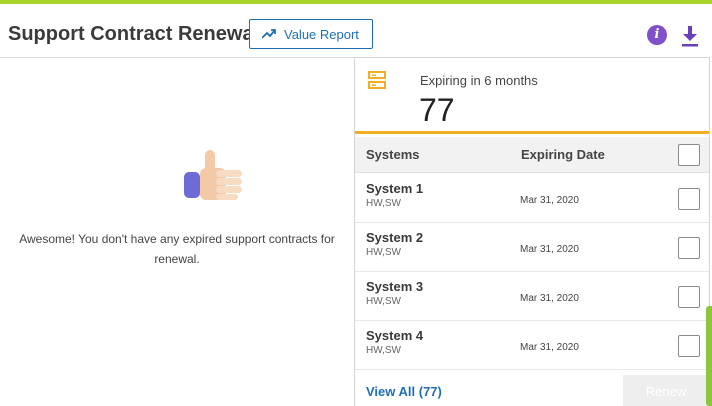 The image size is (712, 406). What do you see at coordinates (395, 237) in the screenshot?
I see `system-name: System 2` at bounding box center [395, 237].